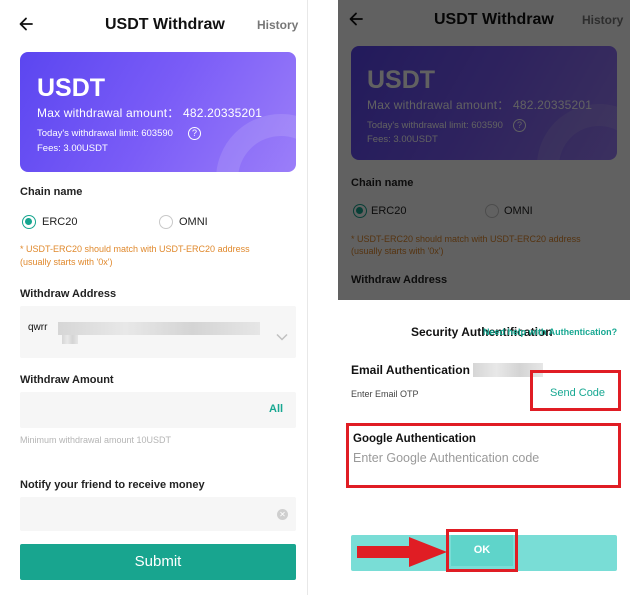 The width and height of the screenshot is (632, 599). Describe the element at coordinates (402, 552) in the screenshot. I see `red-arrow-icon` at that location.